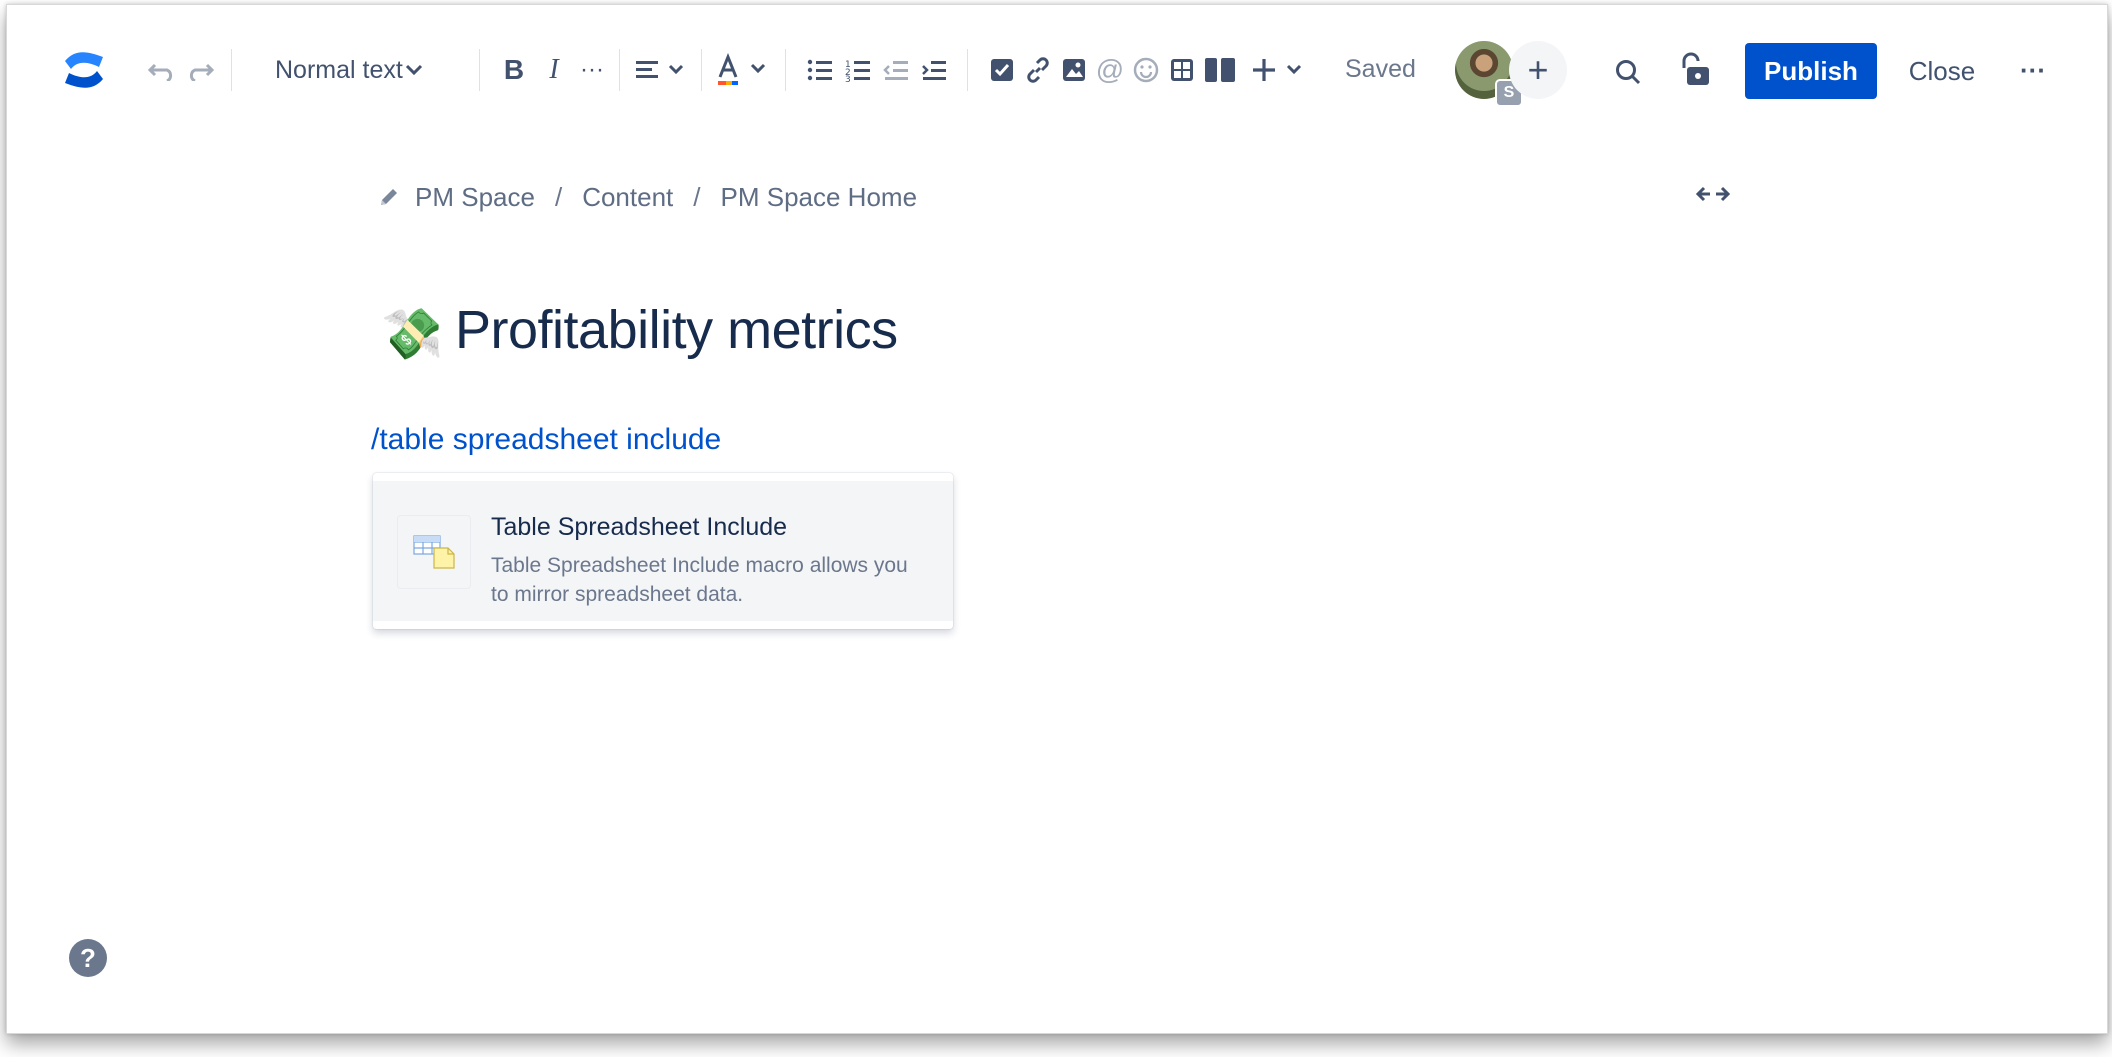 This screenshot has width=2112, height=1057. I want to click on indent-icon, so click(934, 70).